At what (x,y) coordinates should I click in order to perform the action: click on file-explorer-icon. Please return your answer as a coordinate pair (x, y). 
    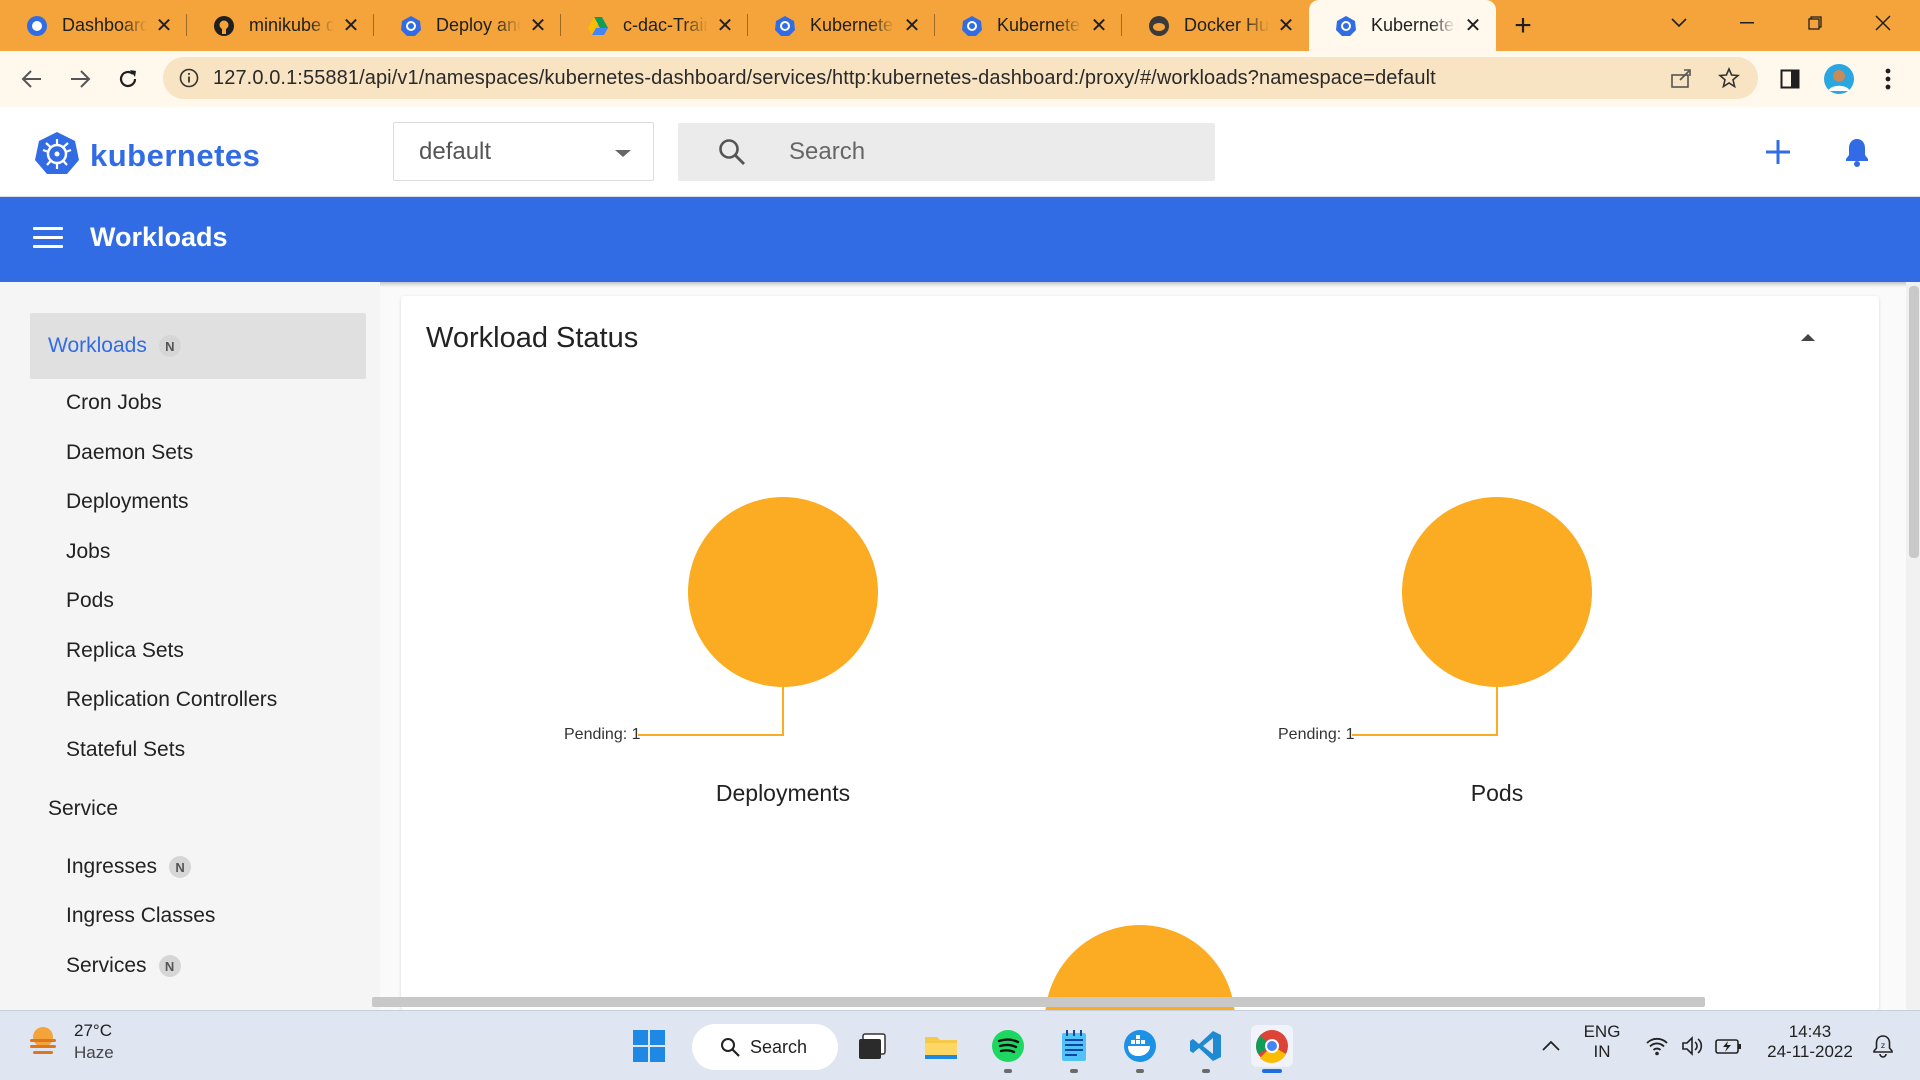
    Looking at the image, I should click on (941, 1046).